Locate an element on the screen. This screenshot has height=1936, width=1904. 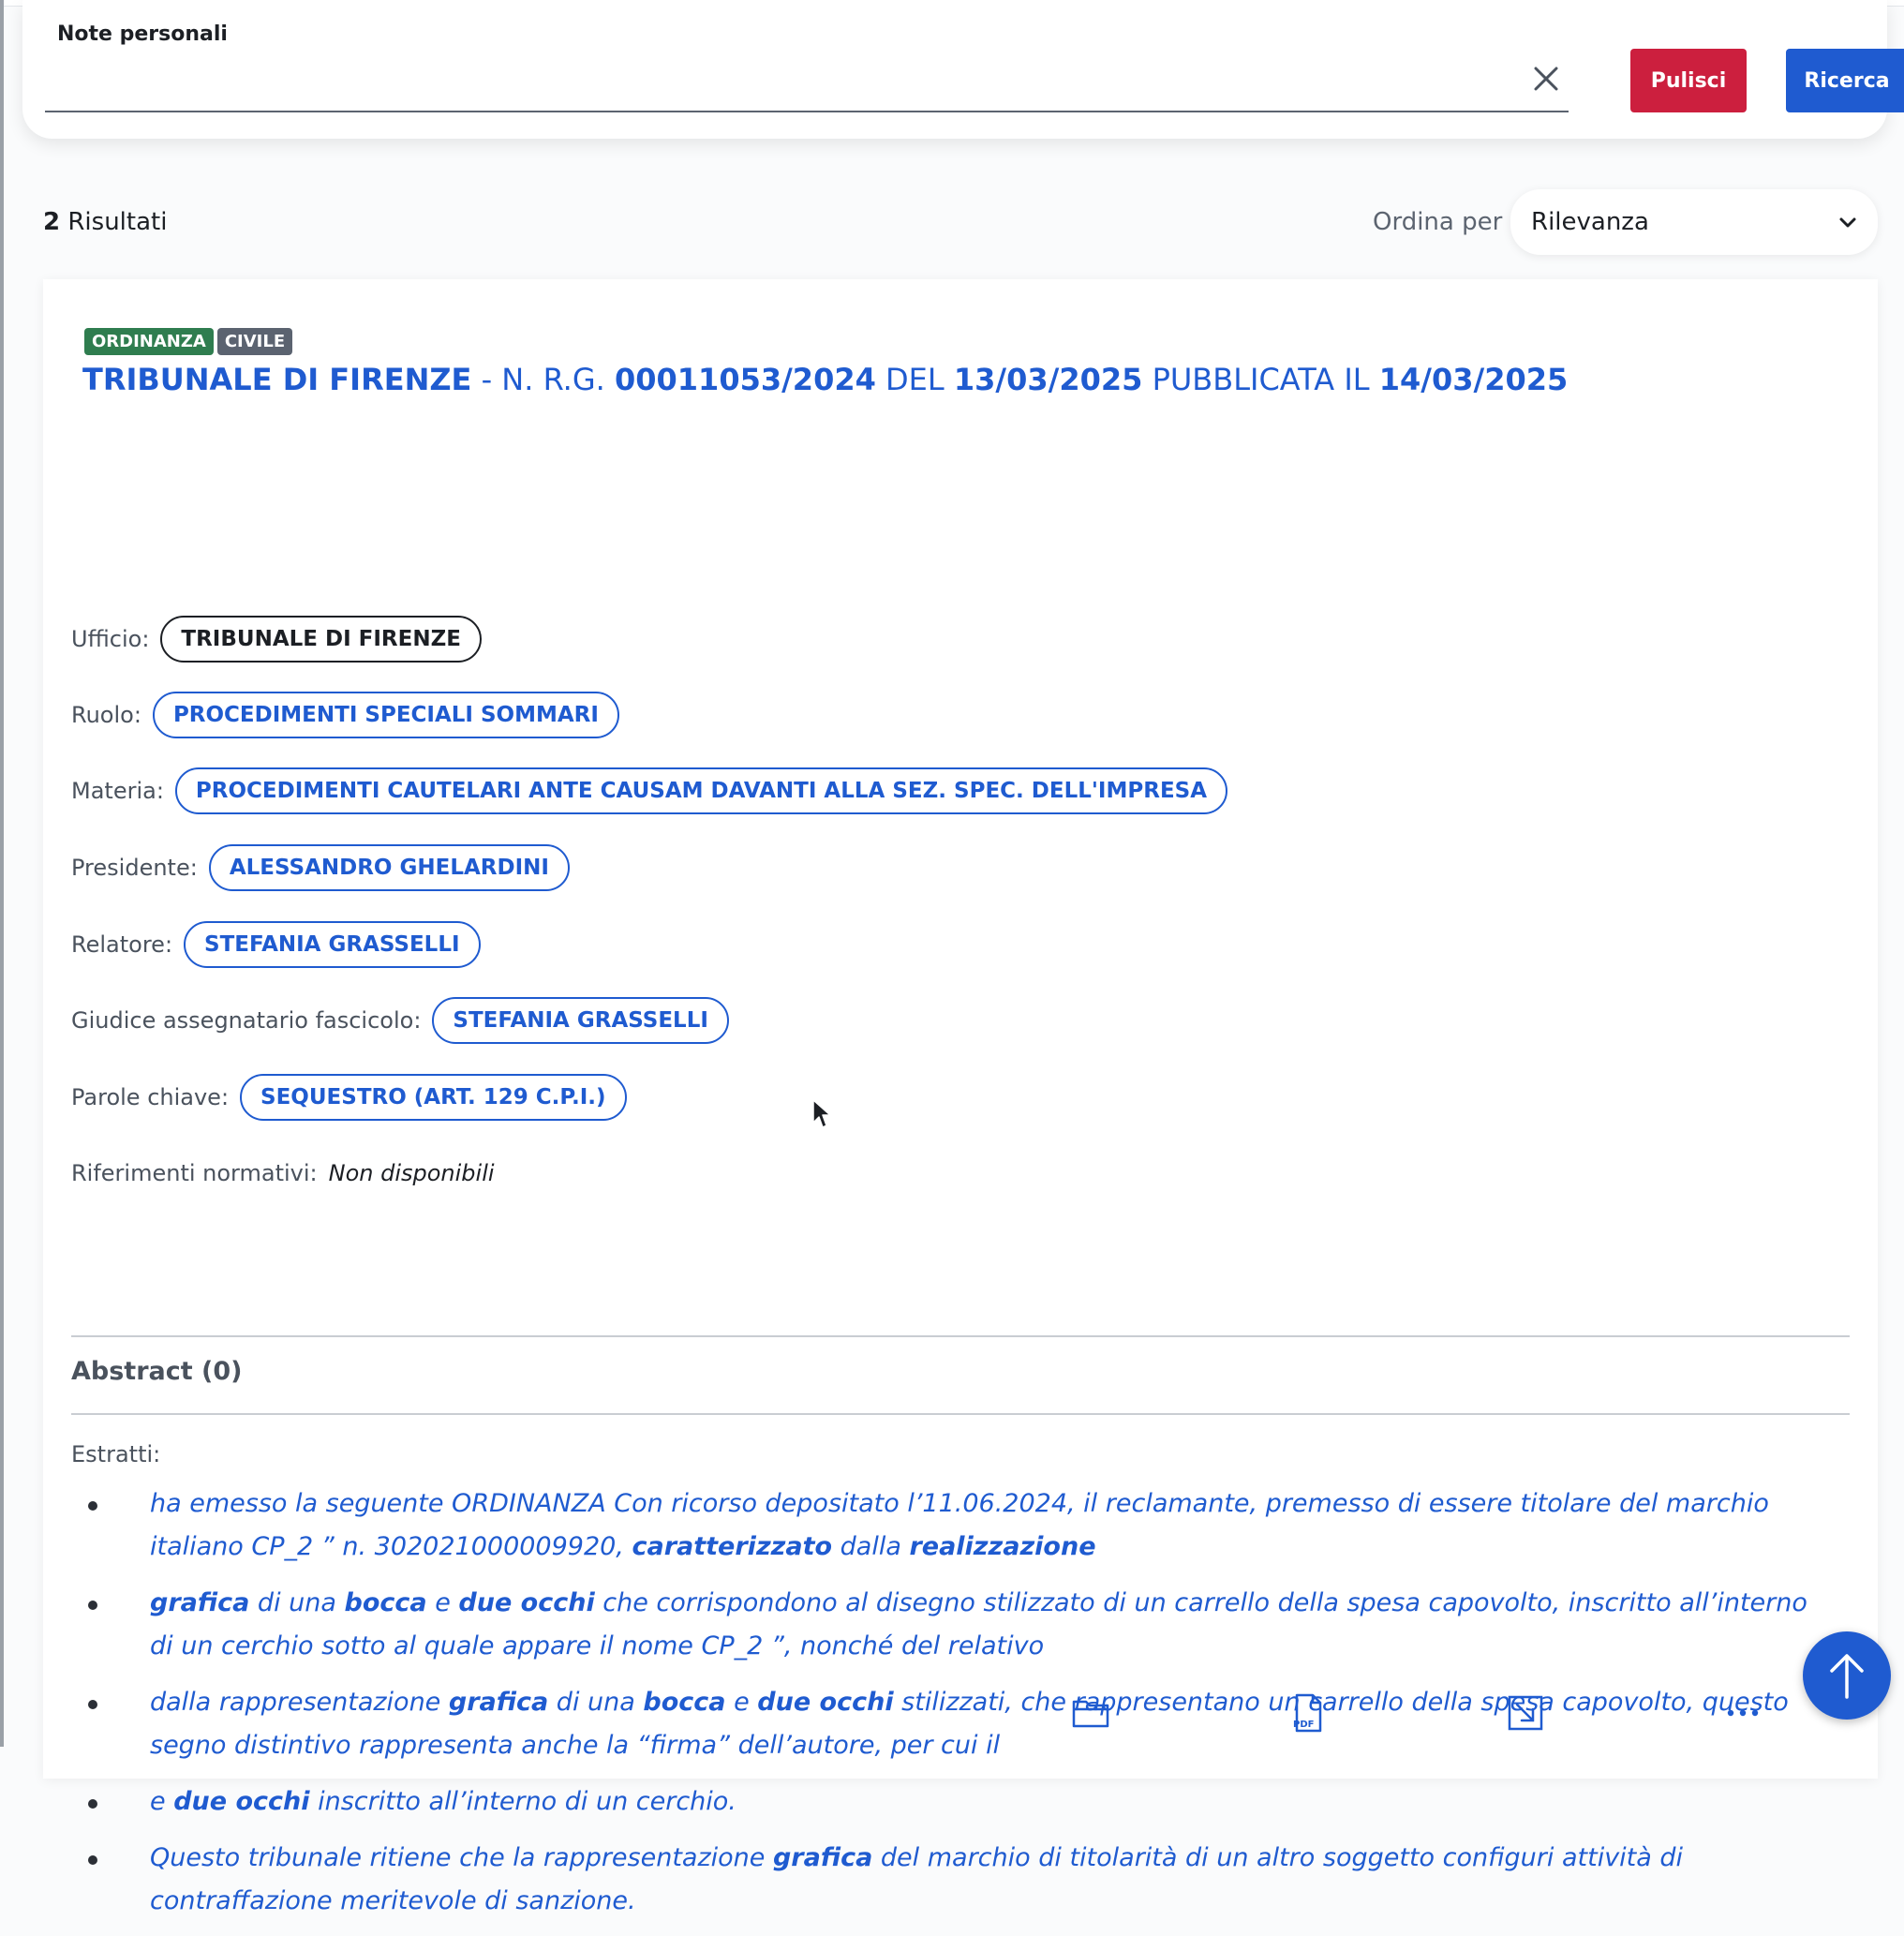
title-published-date: 14/03/2025 is located at coordinates (1473, 380).